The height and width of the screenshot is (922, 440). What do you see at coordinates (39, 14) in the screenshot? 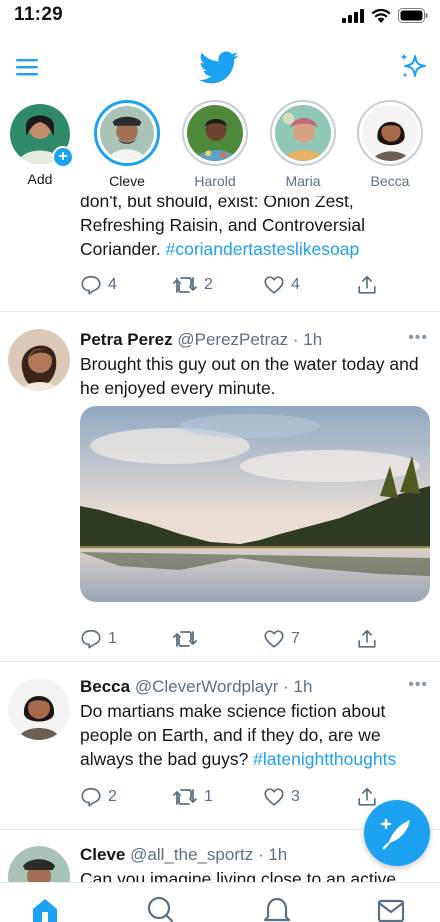
I see `status-time: 11:29` at bounding box center [39, 14].